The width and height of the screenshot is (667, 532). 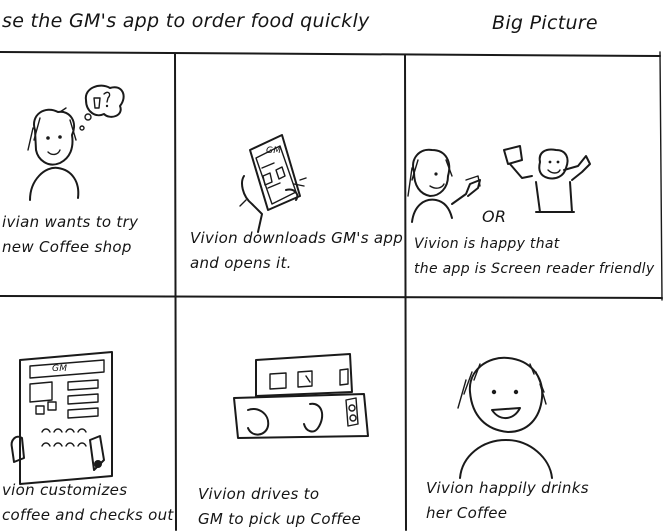 What do you see at coordinates (505, 417) in the screenshot?
I see `smiling-person-icon` at bounding box center [505, 417].